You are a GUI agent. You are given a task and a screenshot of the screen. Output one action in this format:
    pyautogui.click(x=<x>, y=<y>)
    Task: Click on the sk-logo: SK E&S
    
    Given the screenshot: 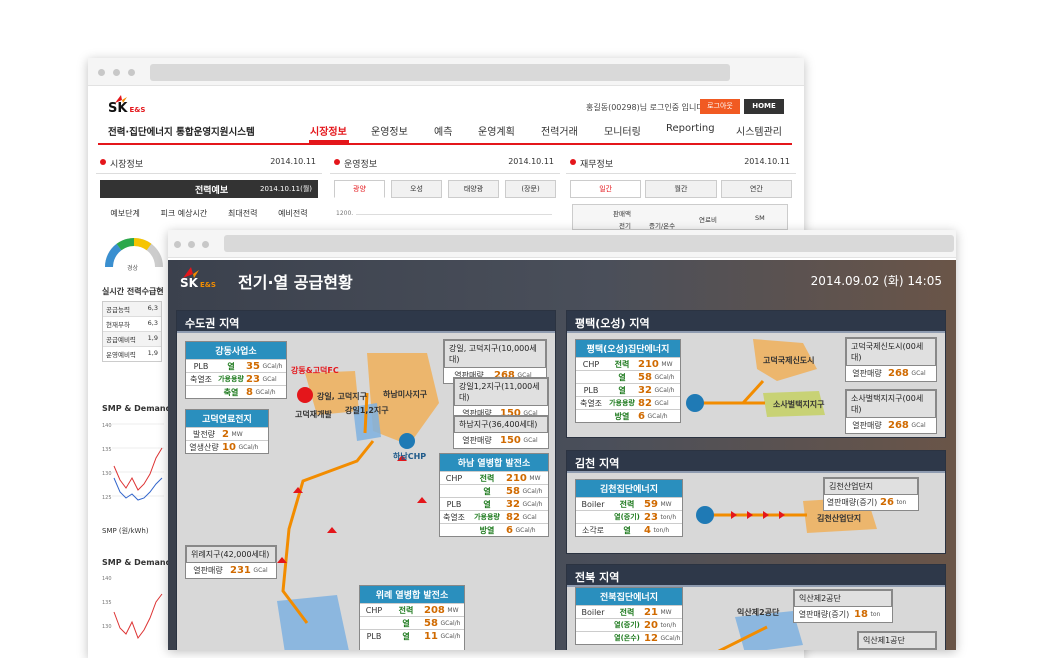 What is the action you would take?
    pyautogui.click(x=198, y=283)
    